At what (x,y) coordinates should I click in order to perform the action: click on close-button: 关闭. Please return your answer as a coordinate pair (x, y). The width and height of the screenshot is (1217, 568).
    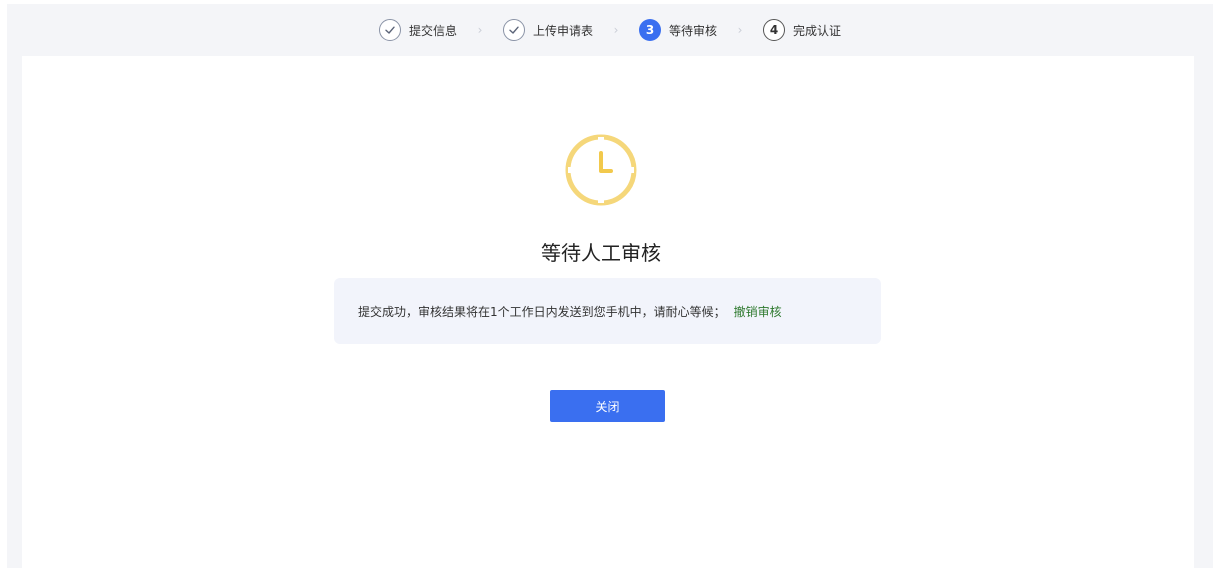
    Looking at the image, I should click on (607, 406).